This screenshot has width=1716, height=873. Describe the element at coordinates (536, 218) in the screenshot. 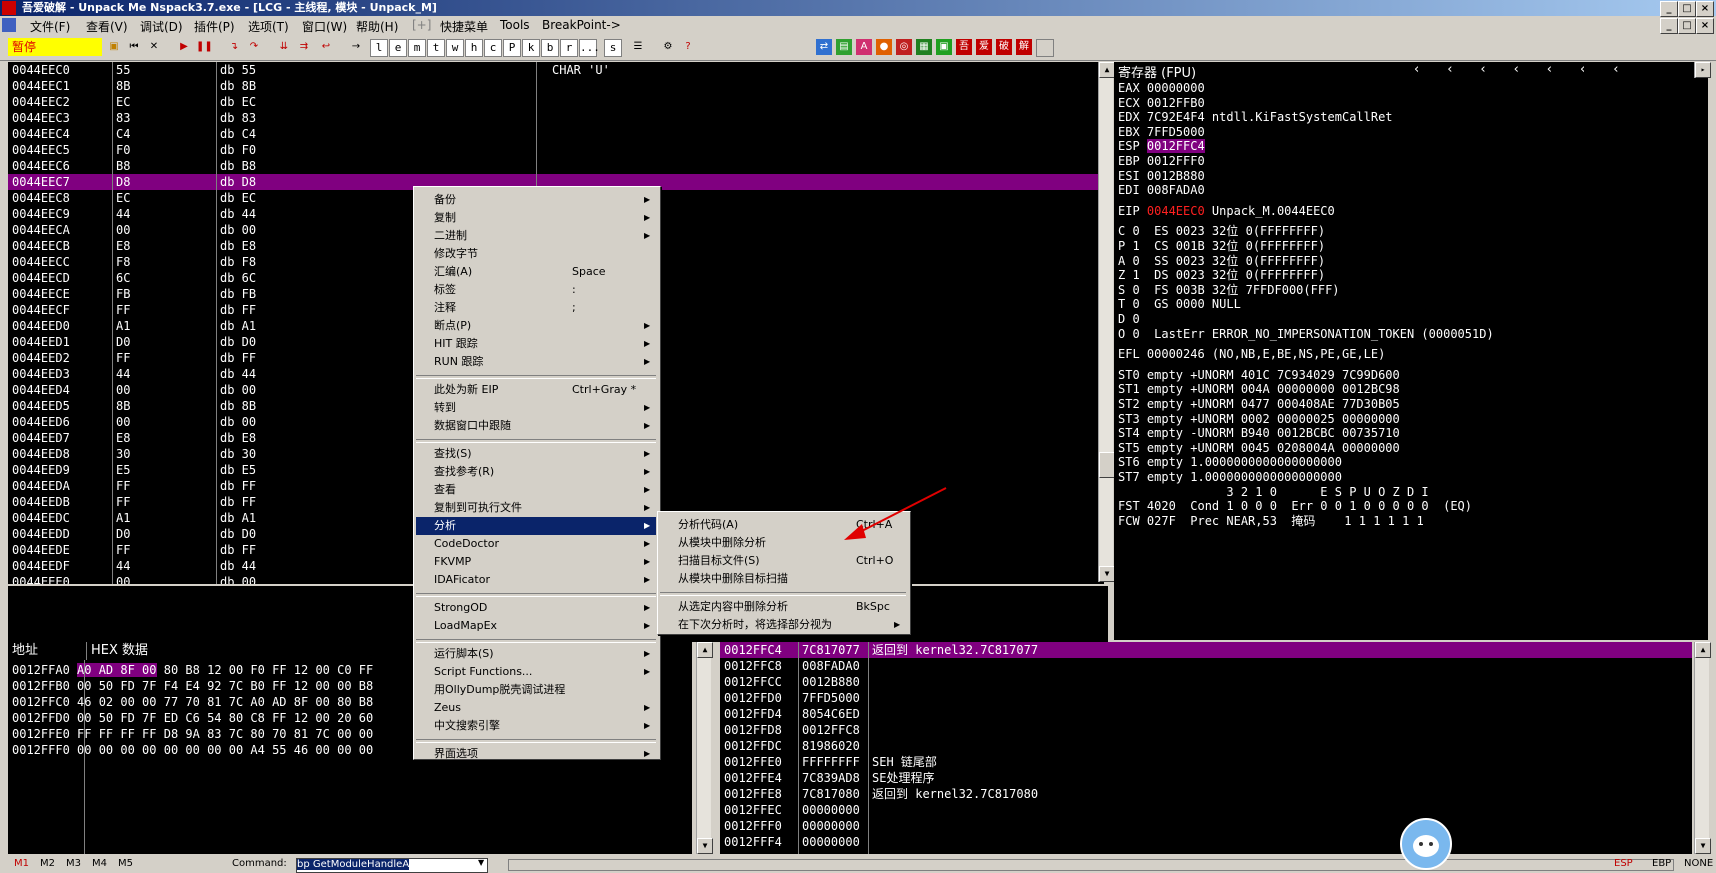

I see `menu-item: 复制 ▶` at that location.